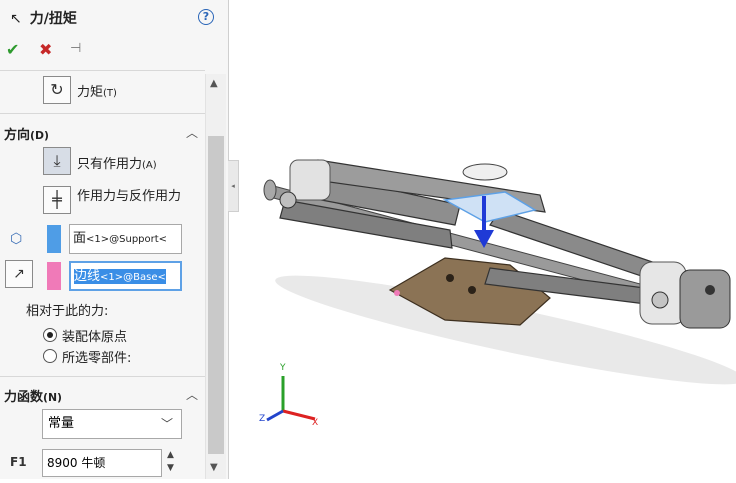 This screenshot has height=483, width=736. Describe the element at coordinates (125, 276) in the screenshot. I see `edge-selection-field: 边线<1>@Base<` at that location.